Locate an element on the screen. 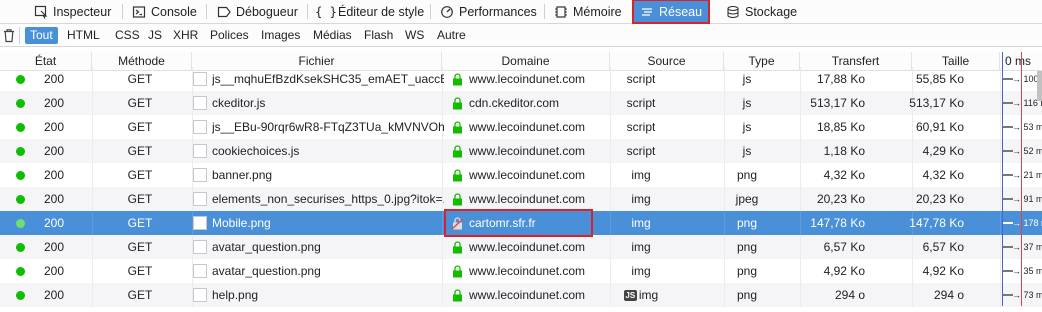 Image resolution: width=1042 pixels, height=312 pixels. filter-flash: Flash is located at coordinates (378, 35).